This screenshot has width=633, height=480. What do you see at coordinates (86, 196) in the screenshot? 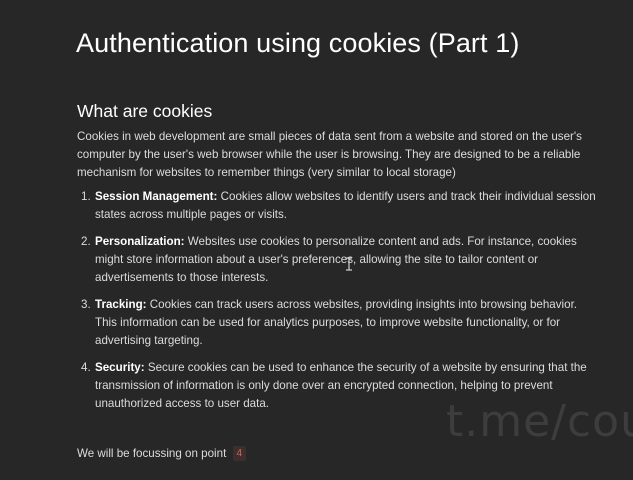
I see `list-number: 1.` at bounding box center [86, 196].